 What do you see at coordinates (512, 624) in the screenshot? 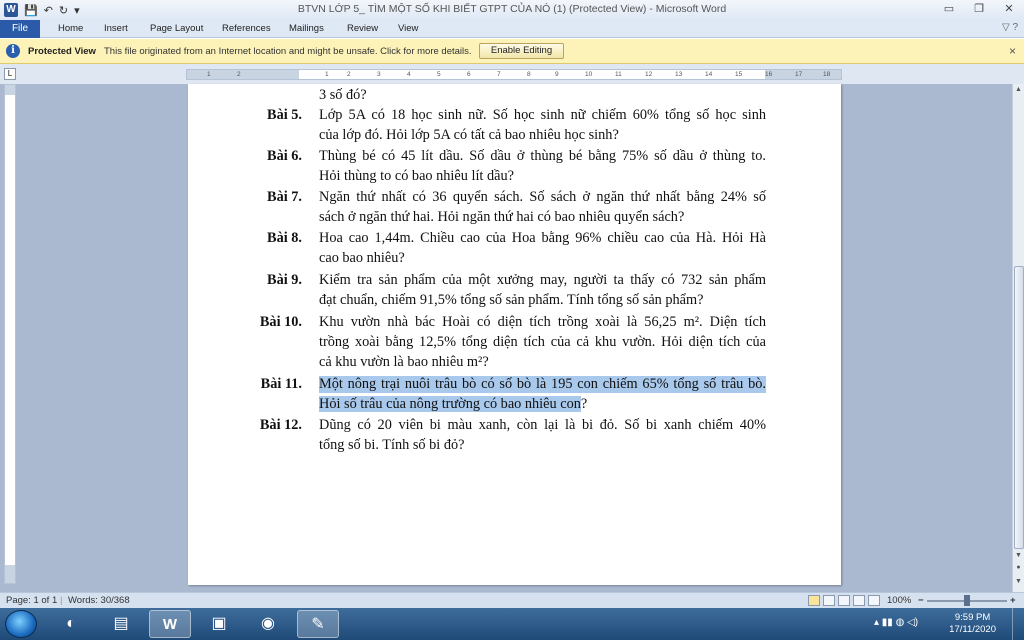
I see `taskbar: ◐ ▤ W ▣ ◉ ✎ ▴ ▮▮ ◍ ◁) 9:59 PM 17/11/2020` at bounding box center [512, 624].